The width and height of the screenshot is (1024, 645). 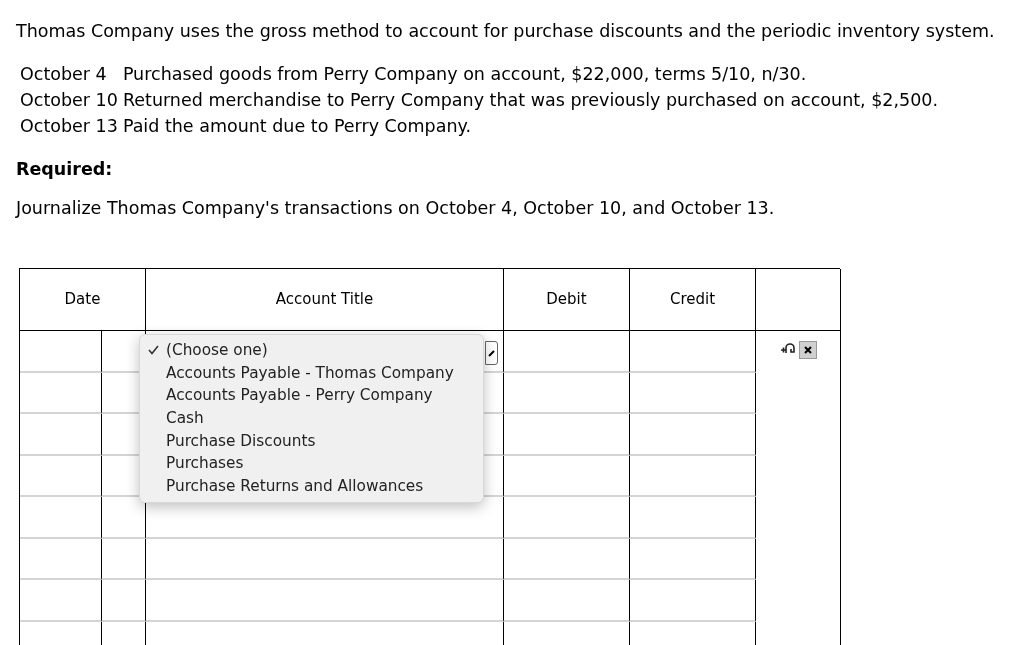 I want to click on dropdown-option: Accounts Payable - Thomas Company, so click(x=311, y=373).